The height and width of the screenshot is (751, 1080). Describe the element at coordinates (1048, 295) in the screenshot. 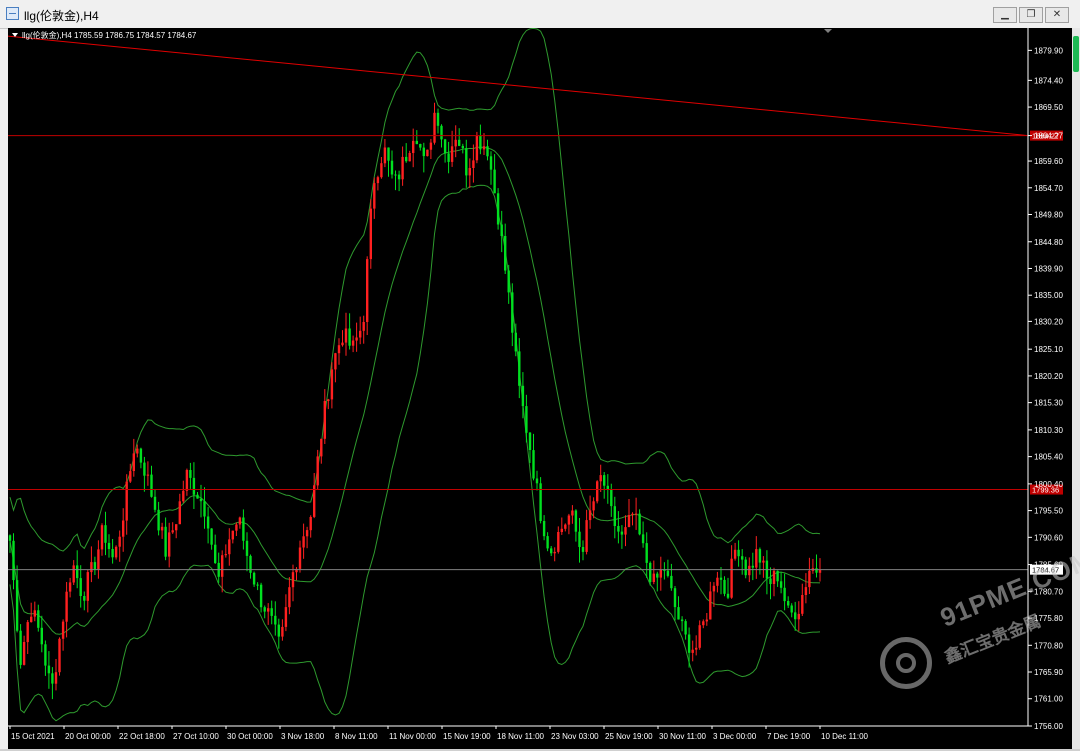

I see `price-tick-label: 1835.00` at that location.